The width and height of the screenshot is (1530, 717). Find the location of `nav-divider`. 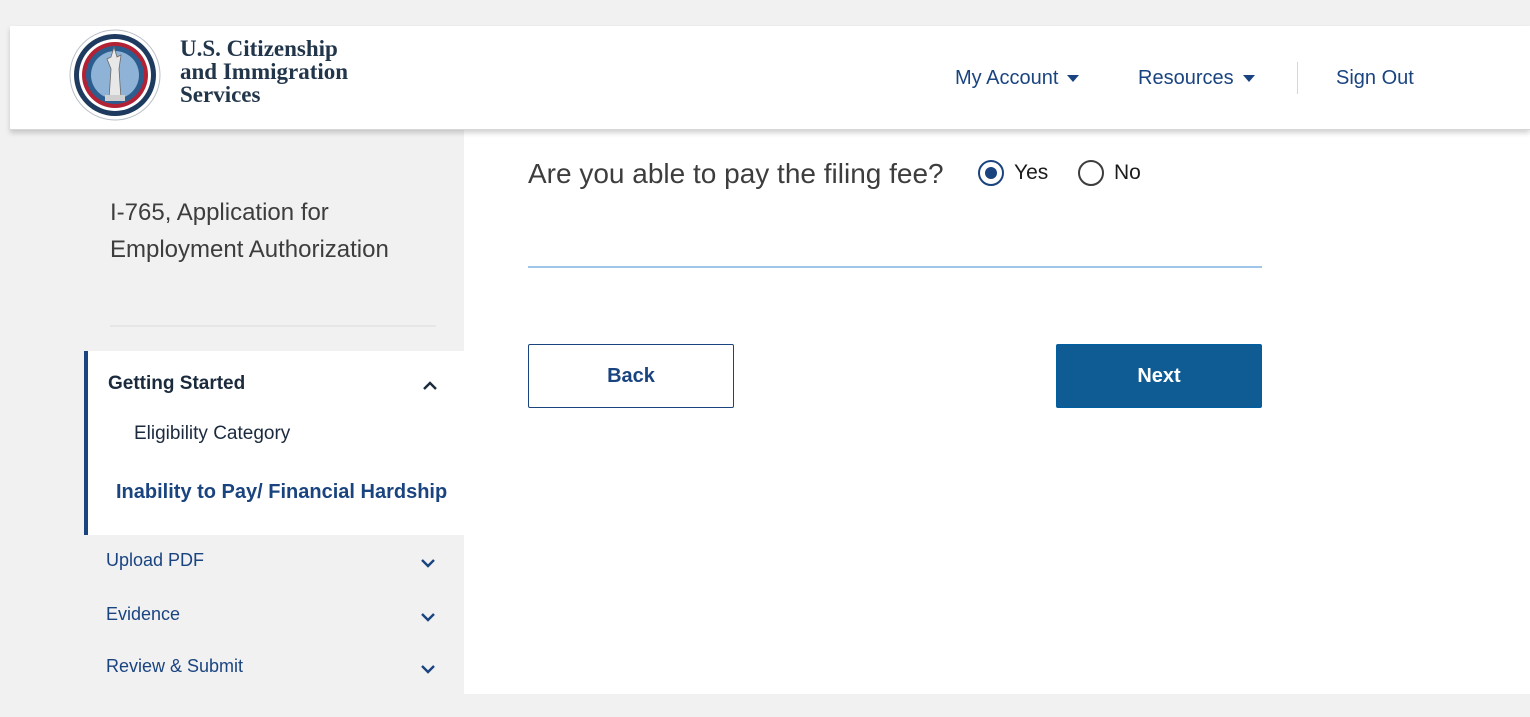

nav-divider is located at coordinates (1297, 78).